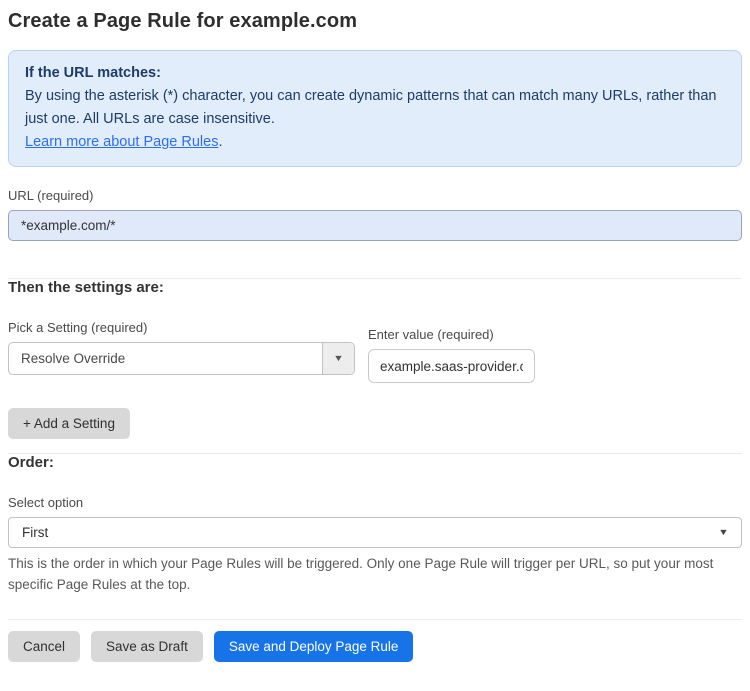 The height and width of the screenshot is (691, 750). What do you see at coordinates (375, 225) in the screenshot?
I see `url-input` at bounding box center [375, 225].